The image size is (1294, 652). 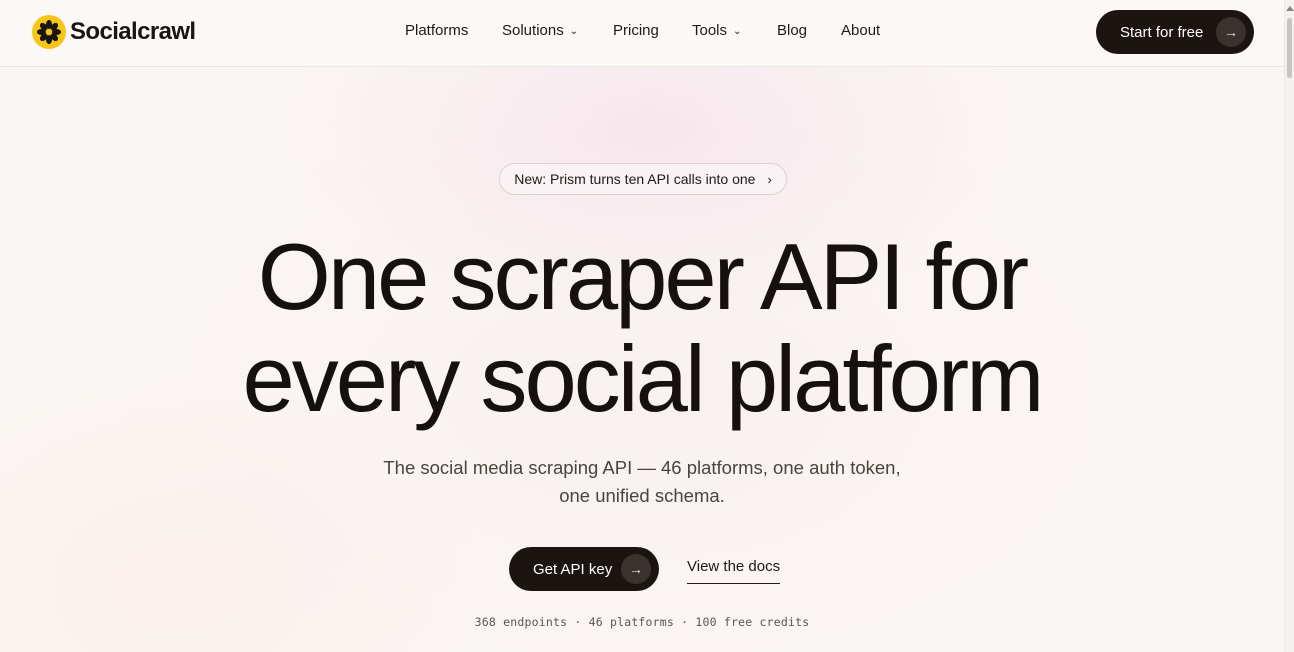 I want to click on scrollbar, so click(x=1289, y=326).